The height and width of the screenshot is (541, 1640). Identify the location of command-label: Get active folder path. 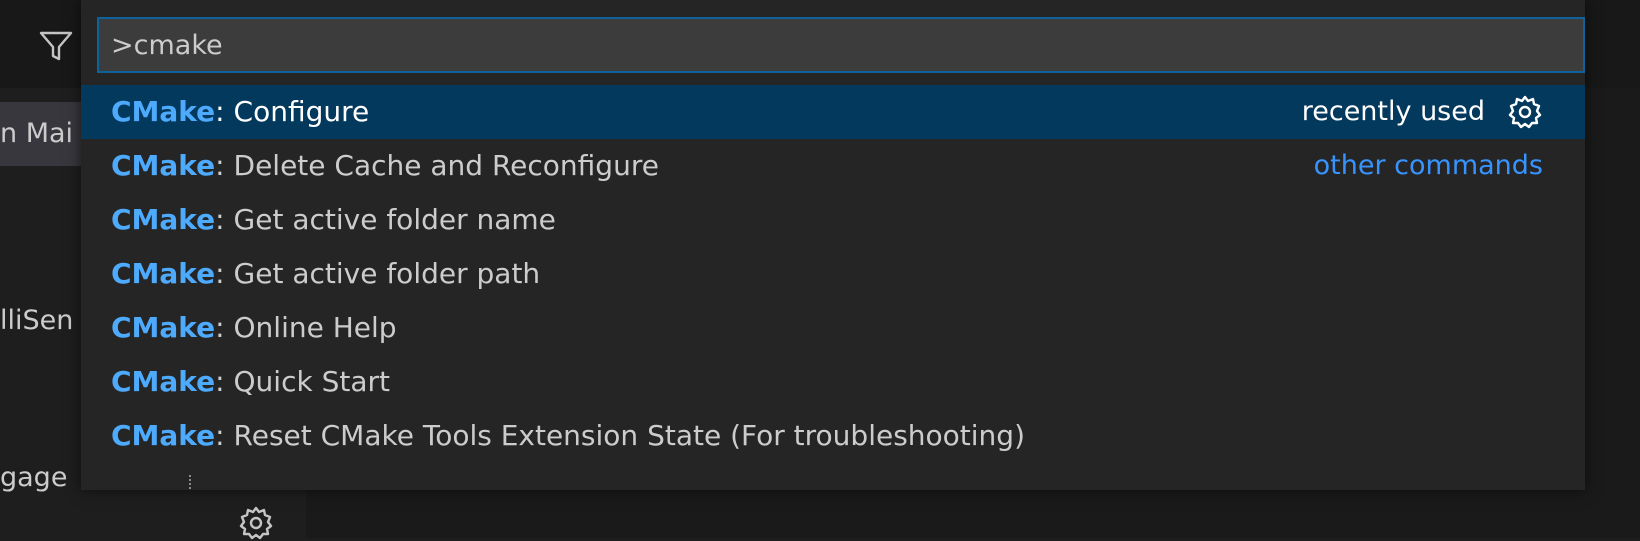
(387, 273).